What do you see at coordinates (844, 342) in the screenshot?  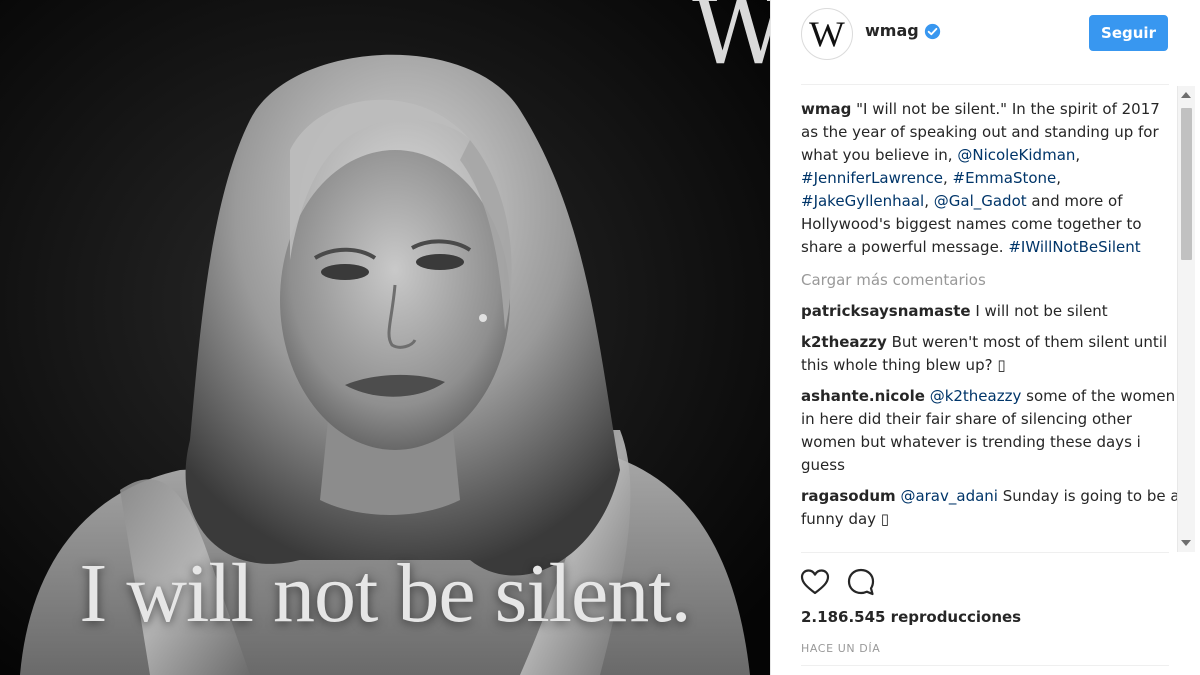 I see `comment-username: k2theazzy` at bounding box center [844, 342].